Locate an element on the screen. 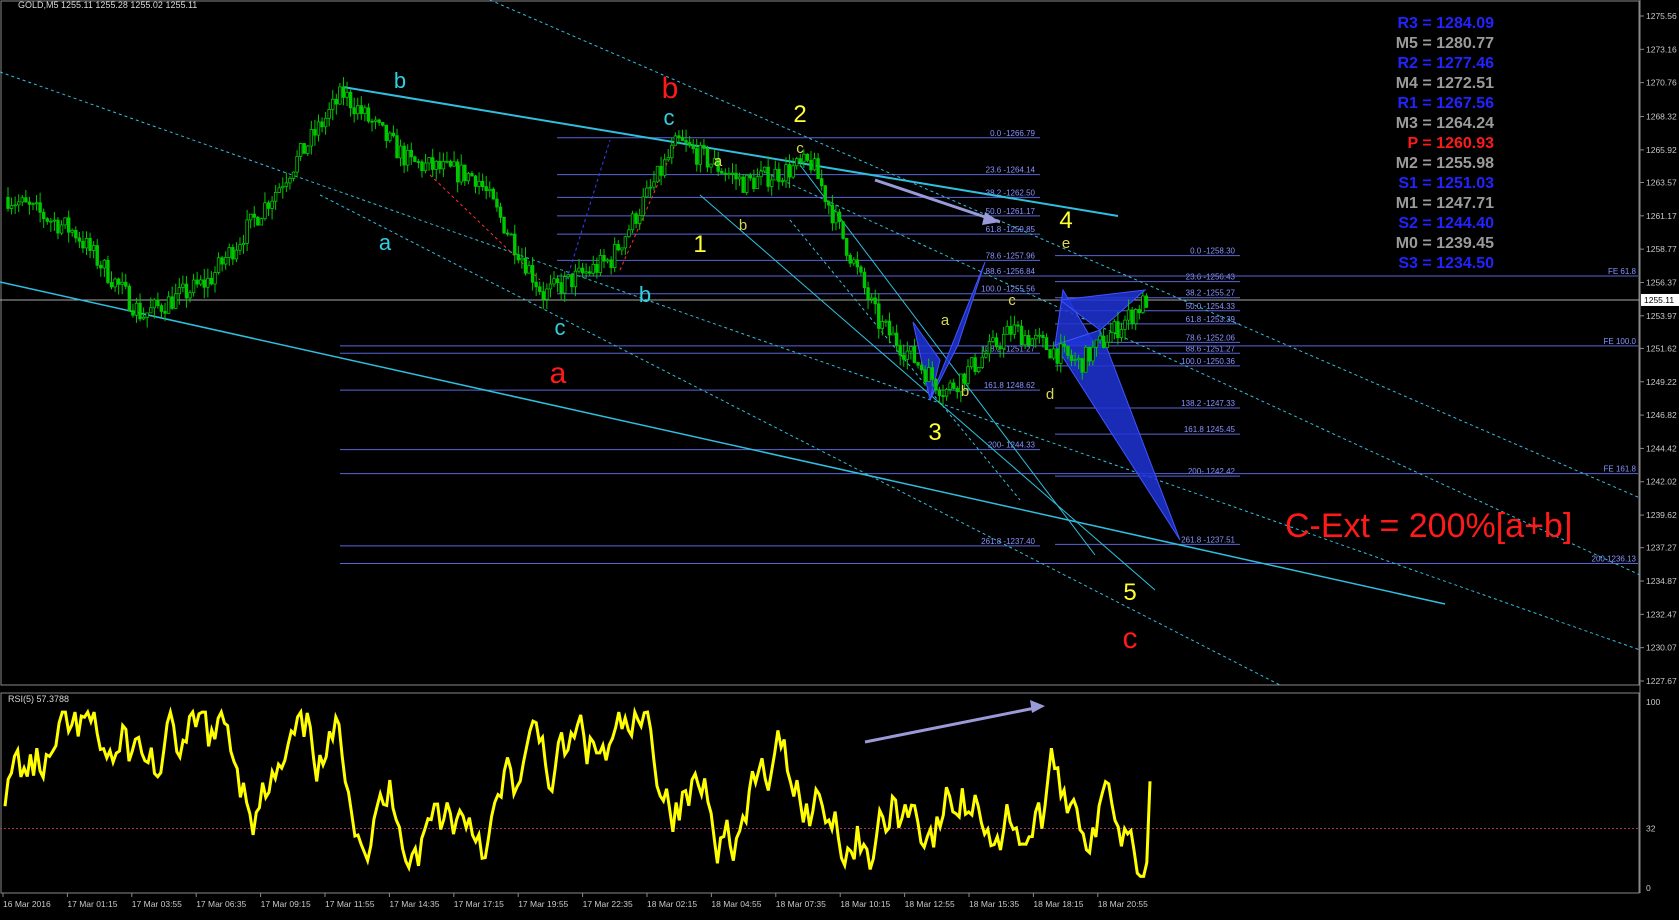  wave-label-c_small_2: c is located at coordinates (800, 148).